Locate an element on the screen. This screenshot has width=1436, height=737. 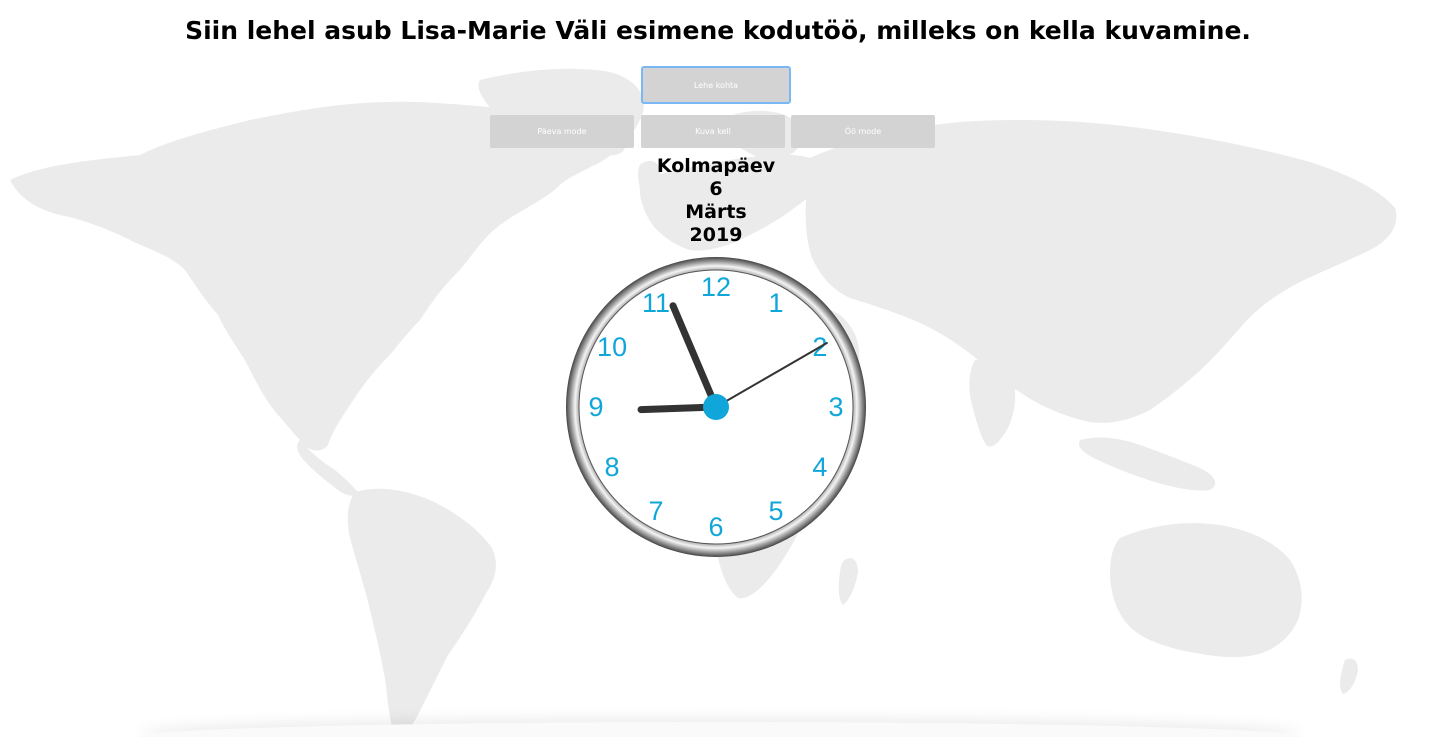
clock-number-5: 5 is located at coordinates (775, 511).